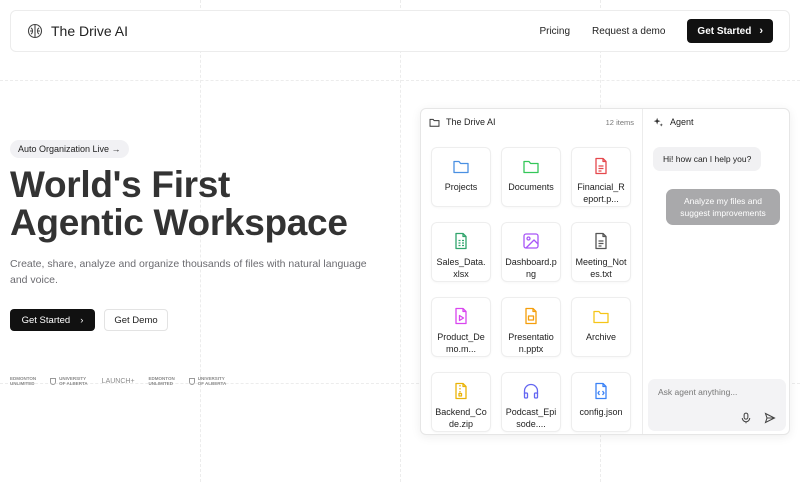 This screenshot has width=800, height=482. I want to click on code-file-icon, so click(601, 391).